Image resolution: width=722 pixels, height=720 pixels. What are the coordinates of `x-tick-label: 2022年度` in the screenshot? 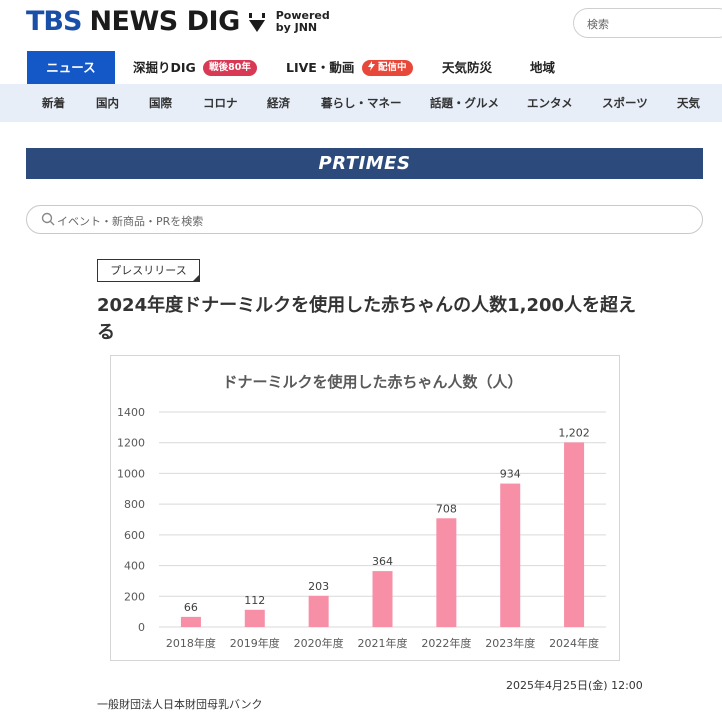 It's located at (446, 643).